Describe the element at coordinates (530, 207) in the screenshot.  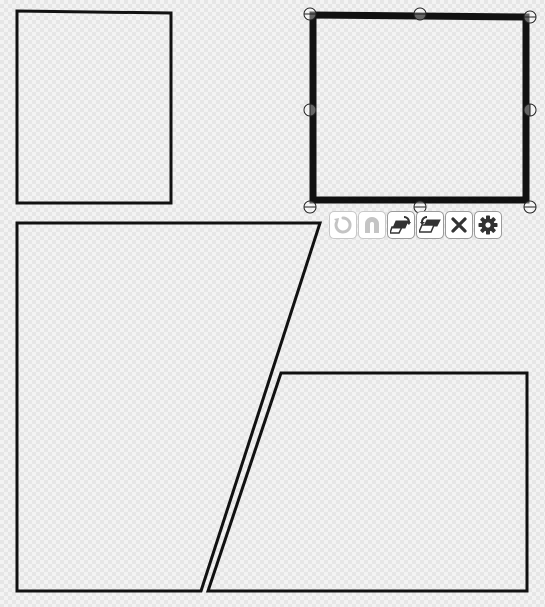
I see `resize-handle-bottom-right` at that location.